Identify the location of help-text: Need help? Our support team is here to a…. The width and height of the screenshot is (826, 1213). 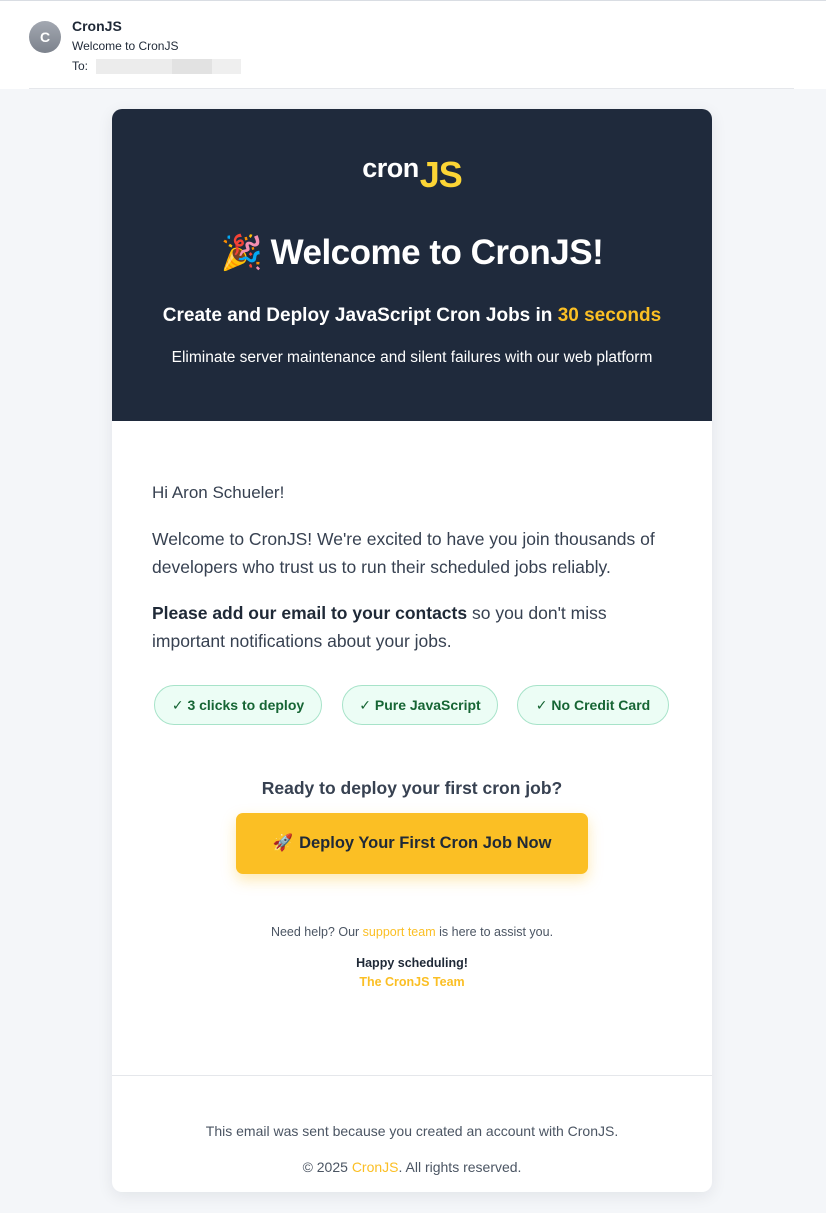
(412, 932).